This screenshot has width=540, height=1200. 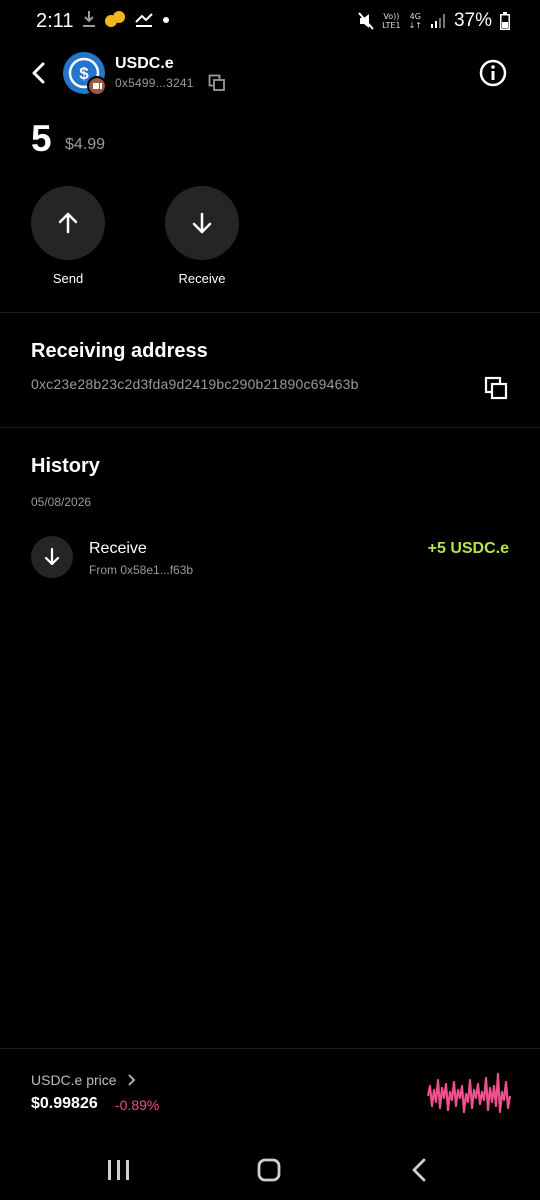 I want to click on download-icon, so click(x=89, y=19).